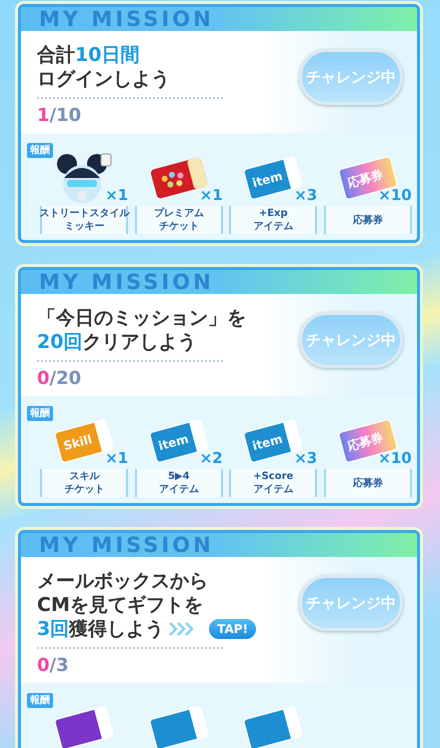 This screenshot has width=440, height=748. Describe the element at coordinates (273, 483) in the screenshot. I see `reward-label: +Score アイテム` at that location.